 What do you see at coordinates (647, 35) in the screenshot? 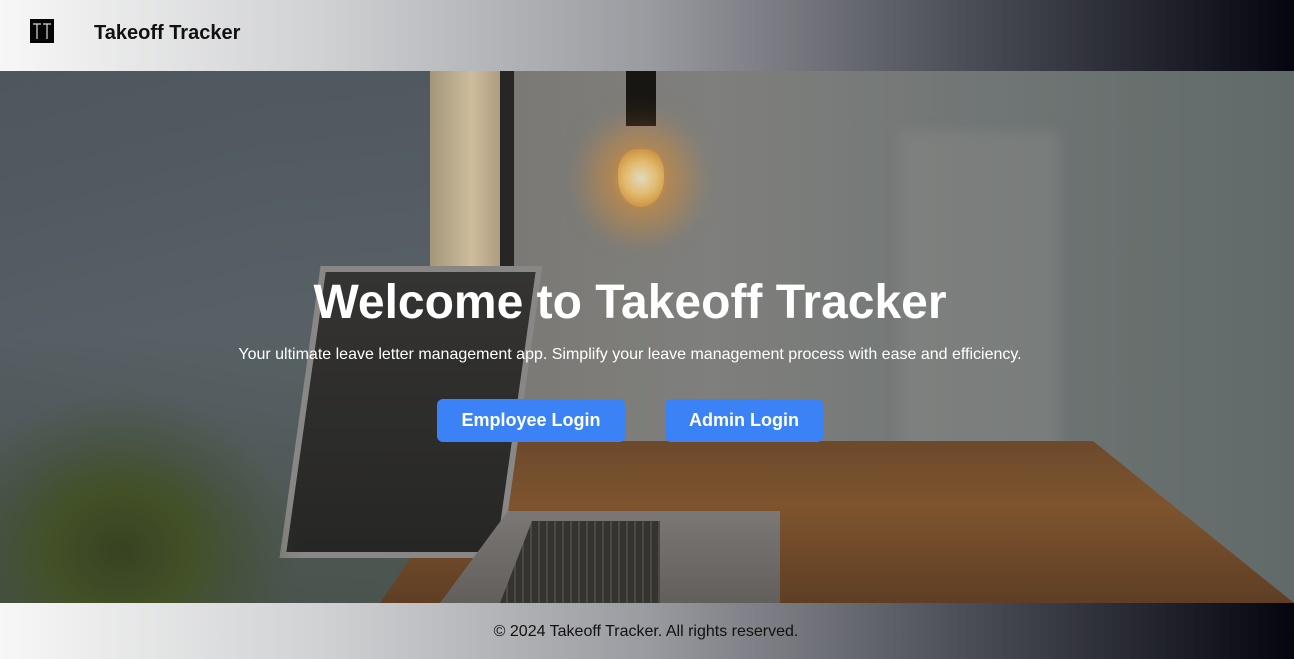
I see `site-header: Takeoff Tracker` at bounding box center [647, 35].